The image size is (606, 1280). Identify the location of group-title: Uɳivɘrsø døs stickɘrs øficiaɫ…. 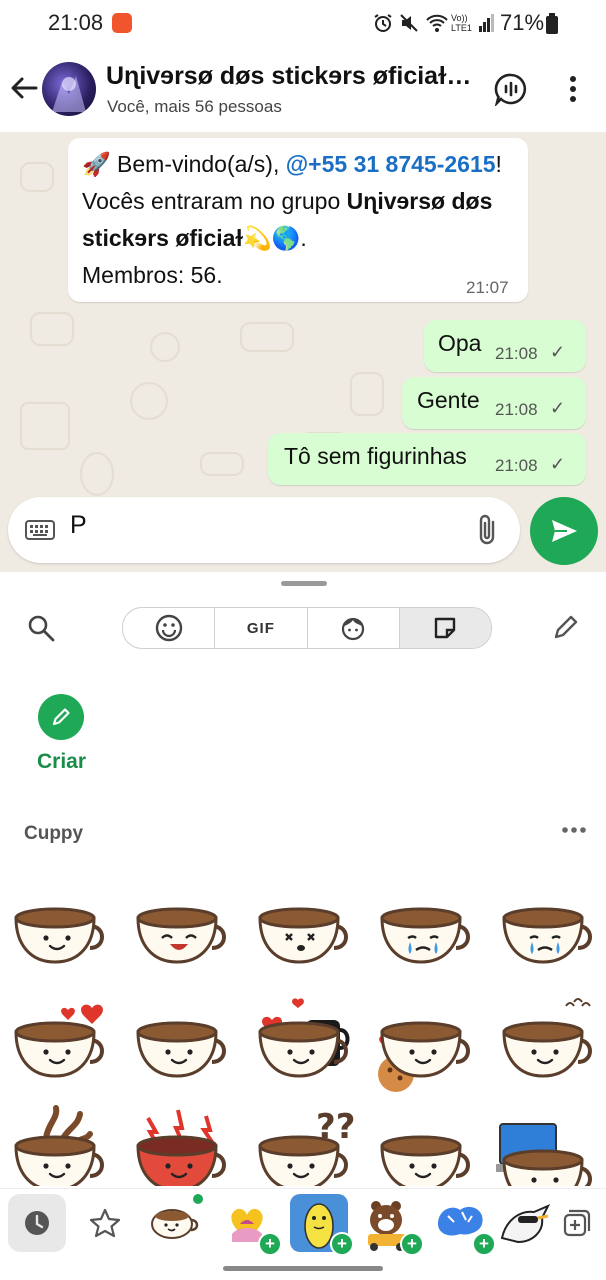
(296, 76).